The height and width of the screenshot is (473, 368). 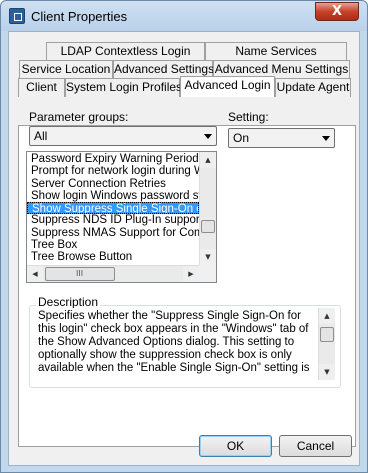 I want to click on list-item: Tree Box, so click(x=113, y=245).